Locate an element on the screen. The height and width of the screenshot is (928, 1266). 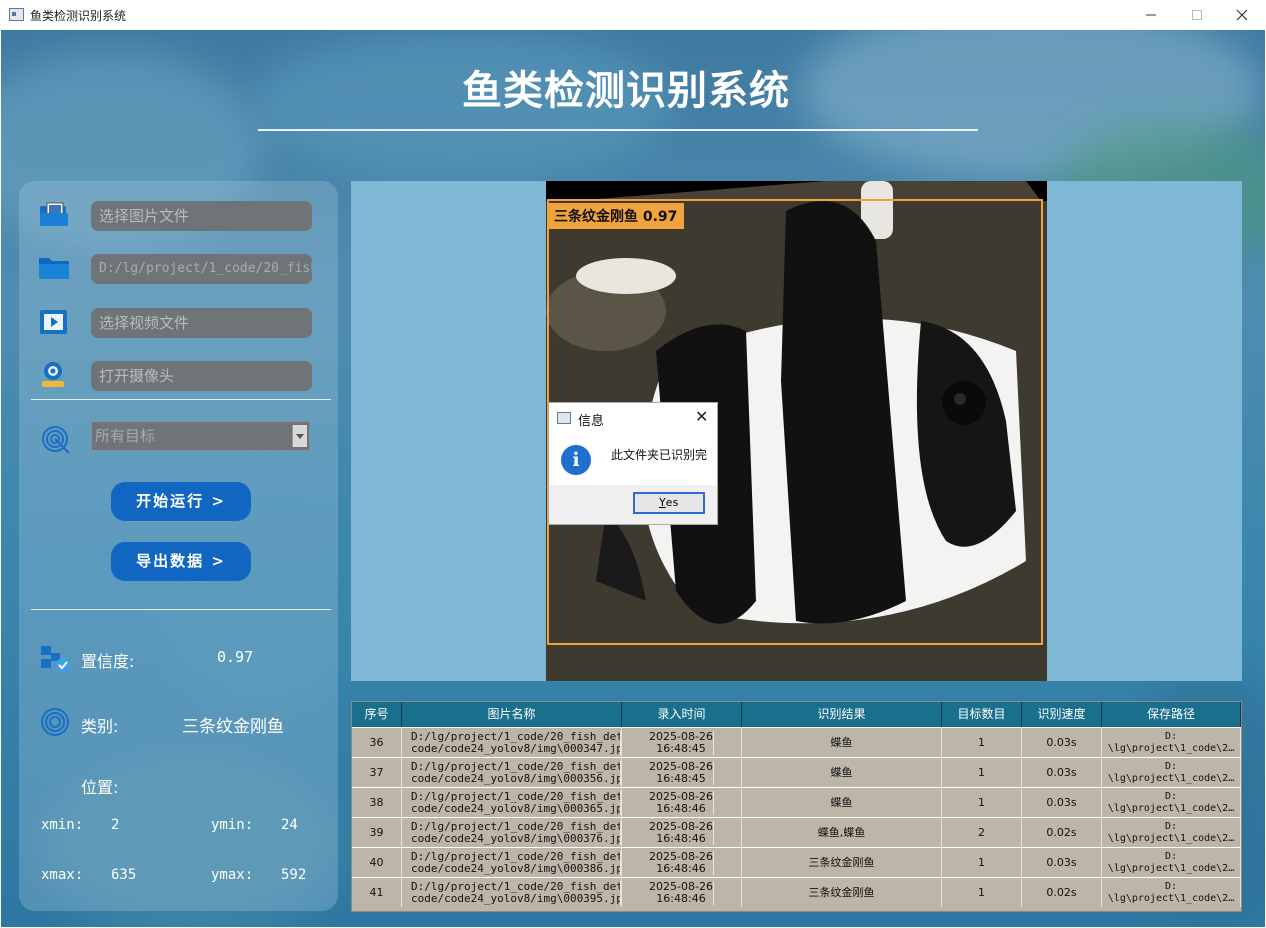
cell-index-text: 37 is located at coordinates (376, 772).